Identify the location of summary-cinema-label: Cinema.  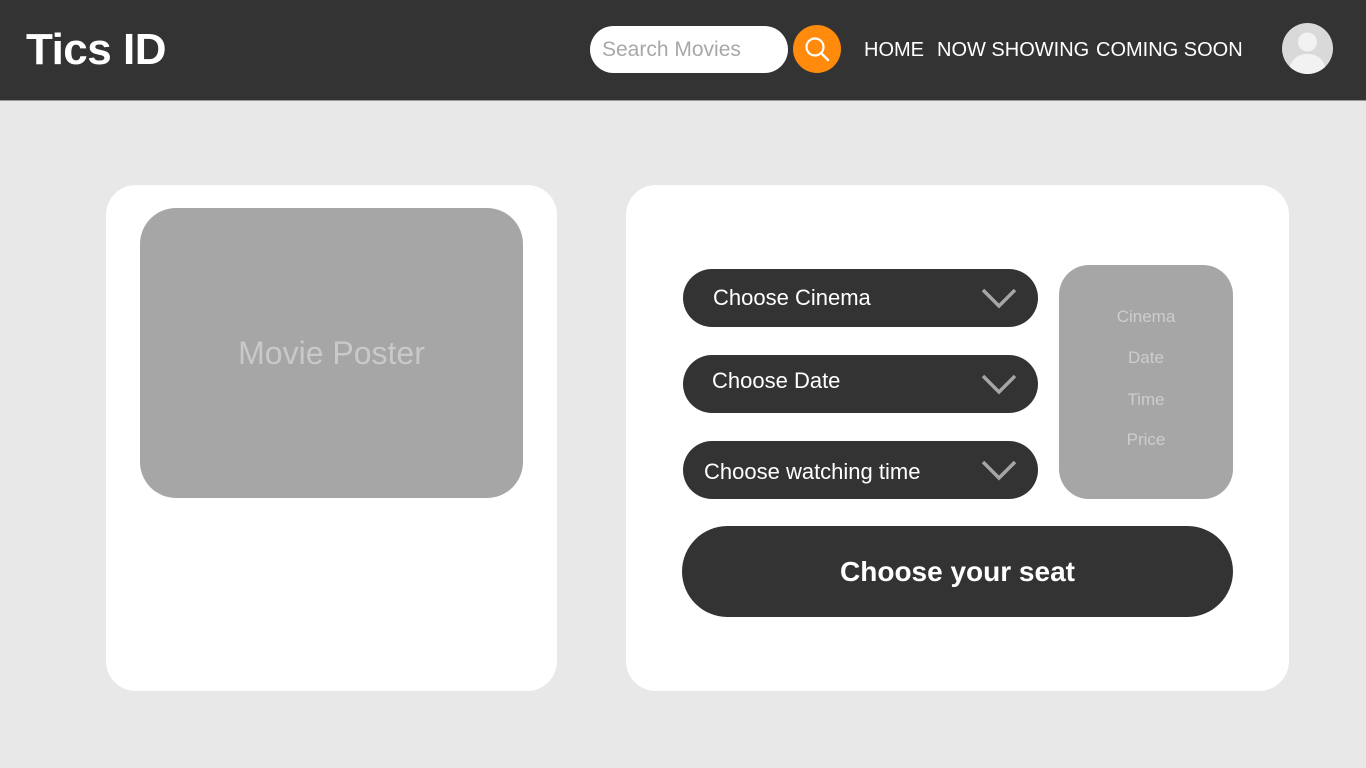
(1146, 316).